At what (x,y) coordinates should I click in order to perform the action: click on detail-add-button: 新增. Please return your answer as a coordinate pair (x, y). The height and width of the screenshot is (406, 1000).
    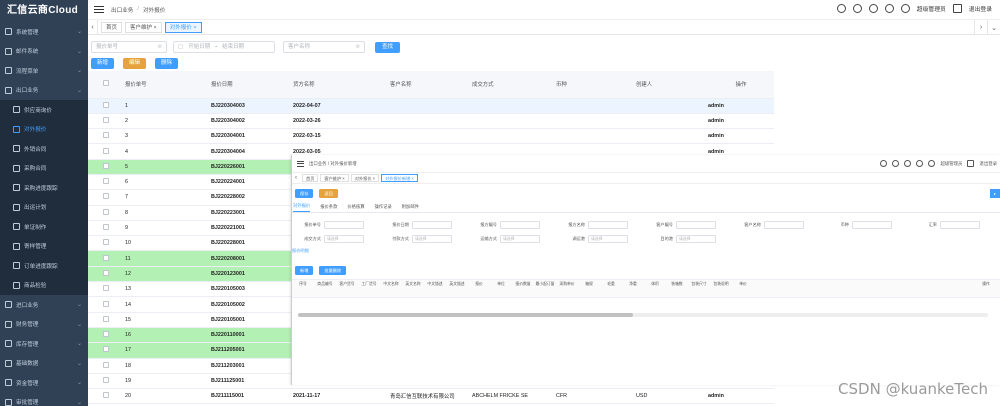
    Looking at the image, I should click on (304, 270).